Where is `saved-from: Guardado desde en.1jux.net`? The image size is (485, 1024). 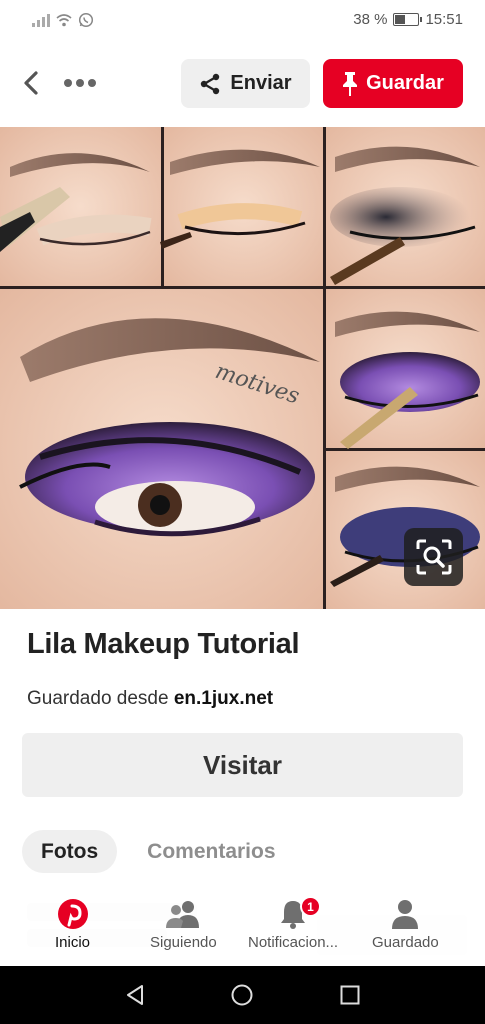 saved-from: Guardado desde en.1jux.net is located at coordinates (150, 699).